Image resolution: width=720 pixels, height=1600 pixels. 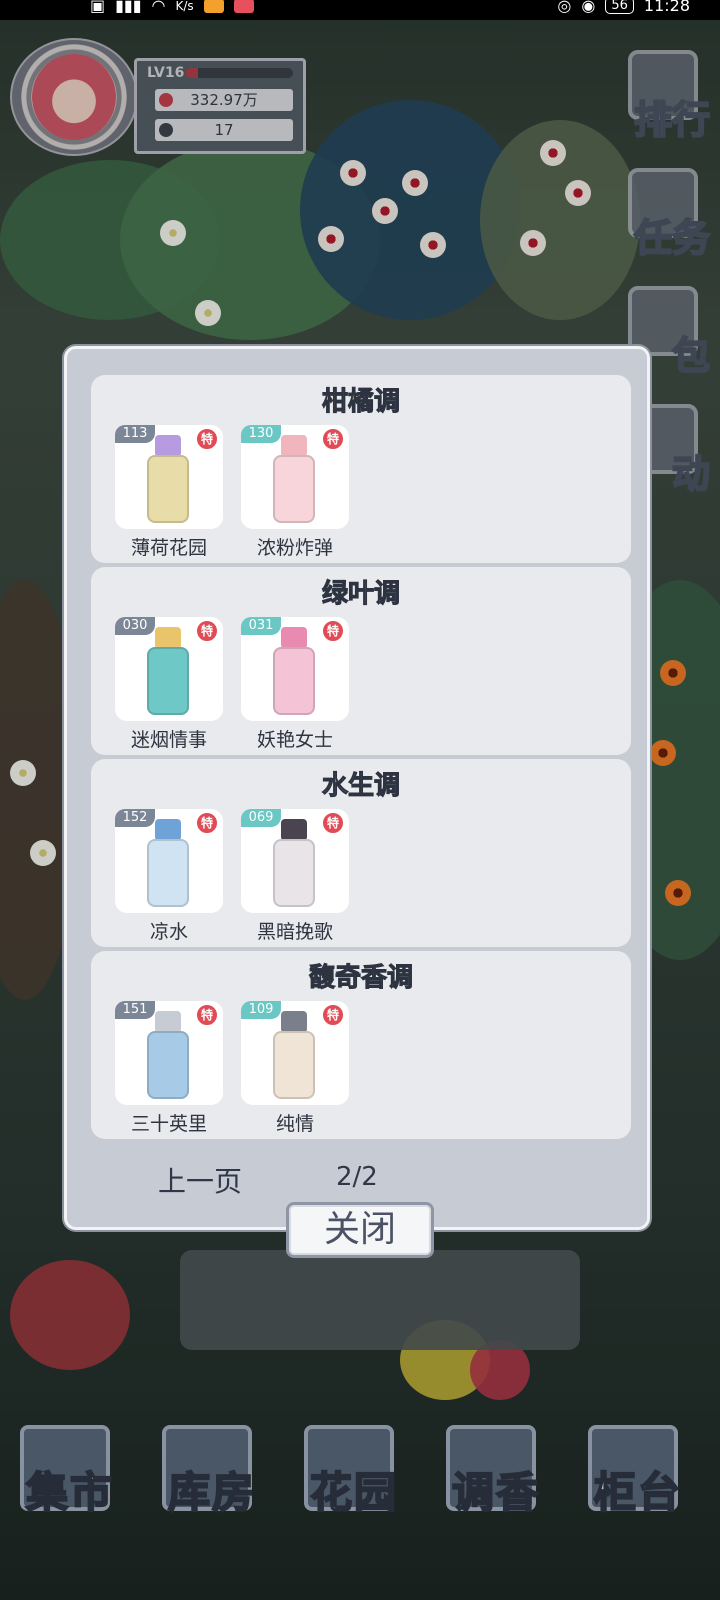 I want to click on vibrate-icon: ◎, so click(x=564, y=7).